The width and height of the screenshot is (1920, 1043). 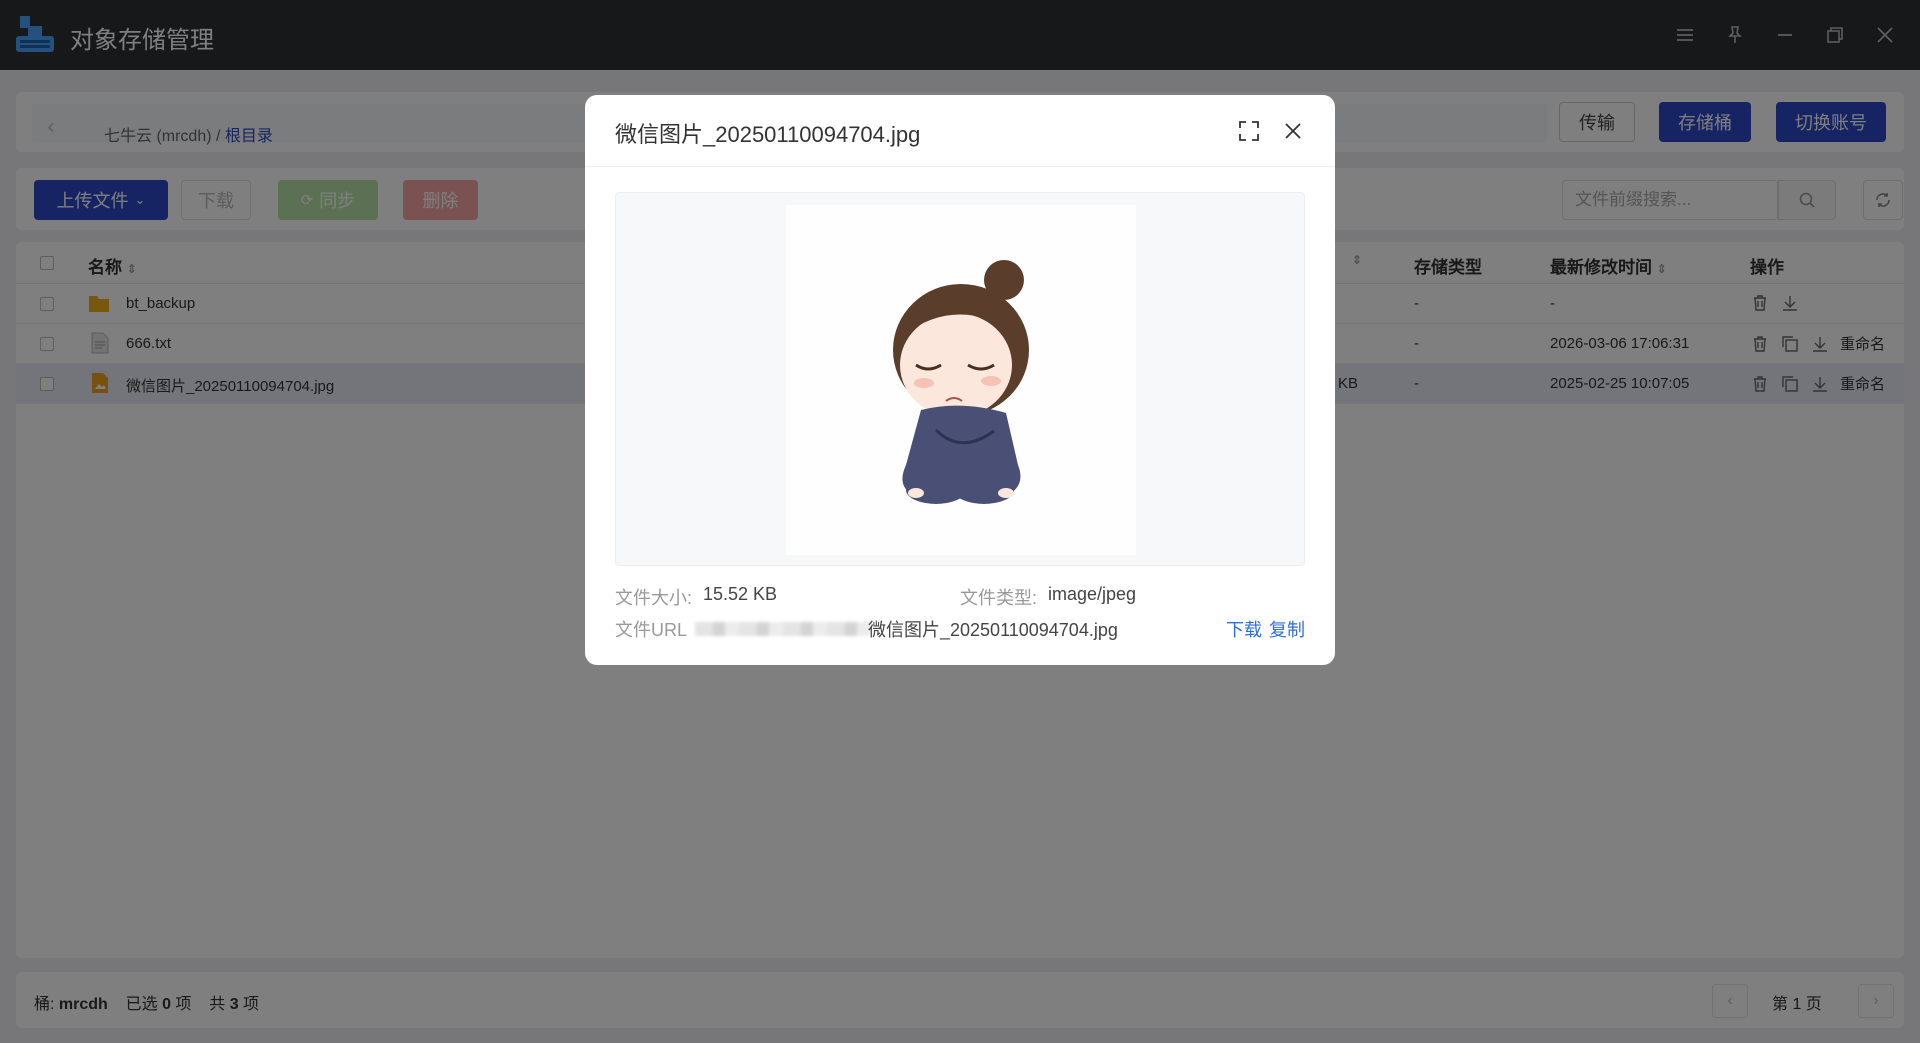 What do you see at coordinates (782, 629) in the screenshot?
I see `file-url-redacted` at bounding box center [782, 629].